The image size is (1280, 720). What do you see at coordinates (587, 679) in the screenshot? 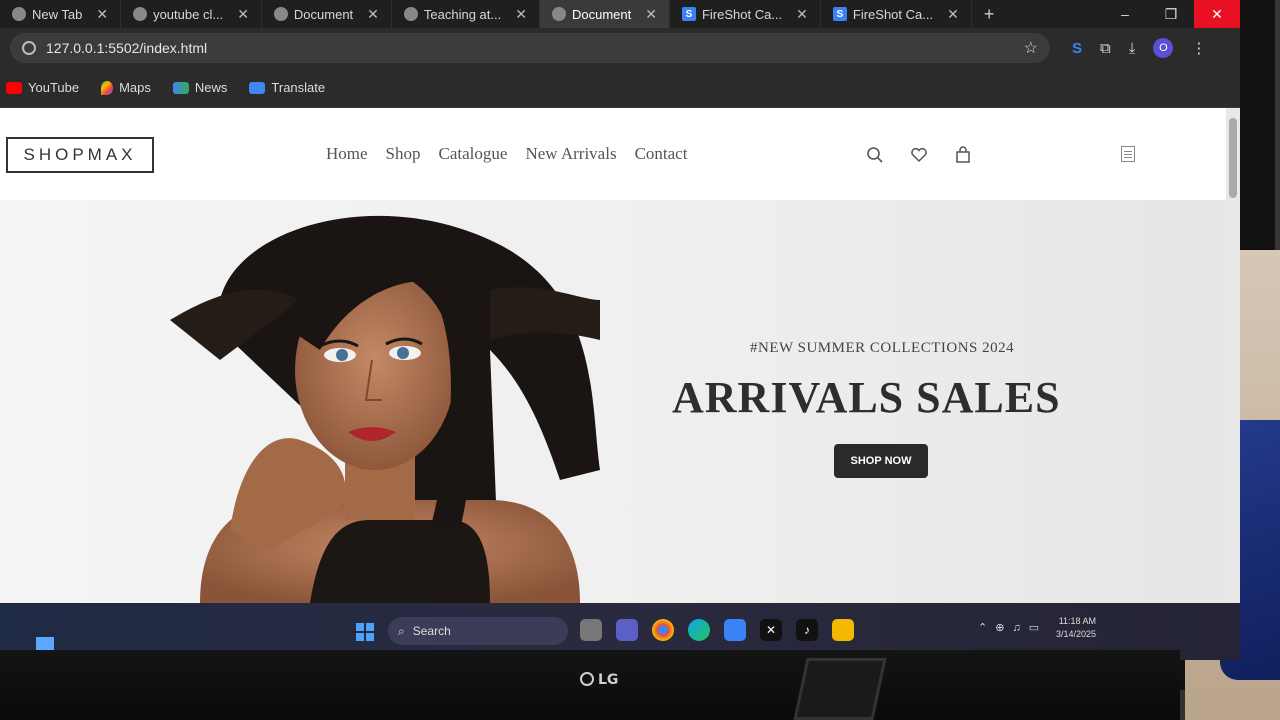
I see `lg-ring-icon` at bounding box center [587, 679].